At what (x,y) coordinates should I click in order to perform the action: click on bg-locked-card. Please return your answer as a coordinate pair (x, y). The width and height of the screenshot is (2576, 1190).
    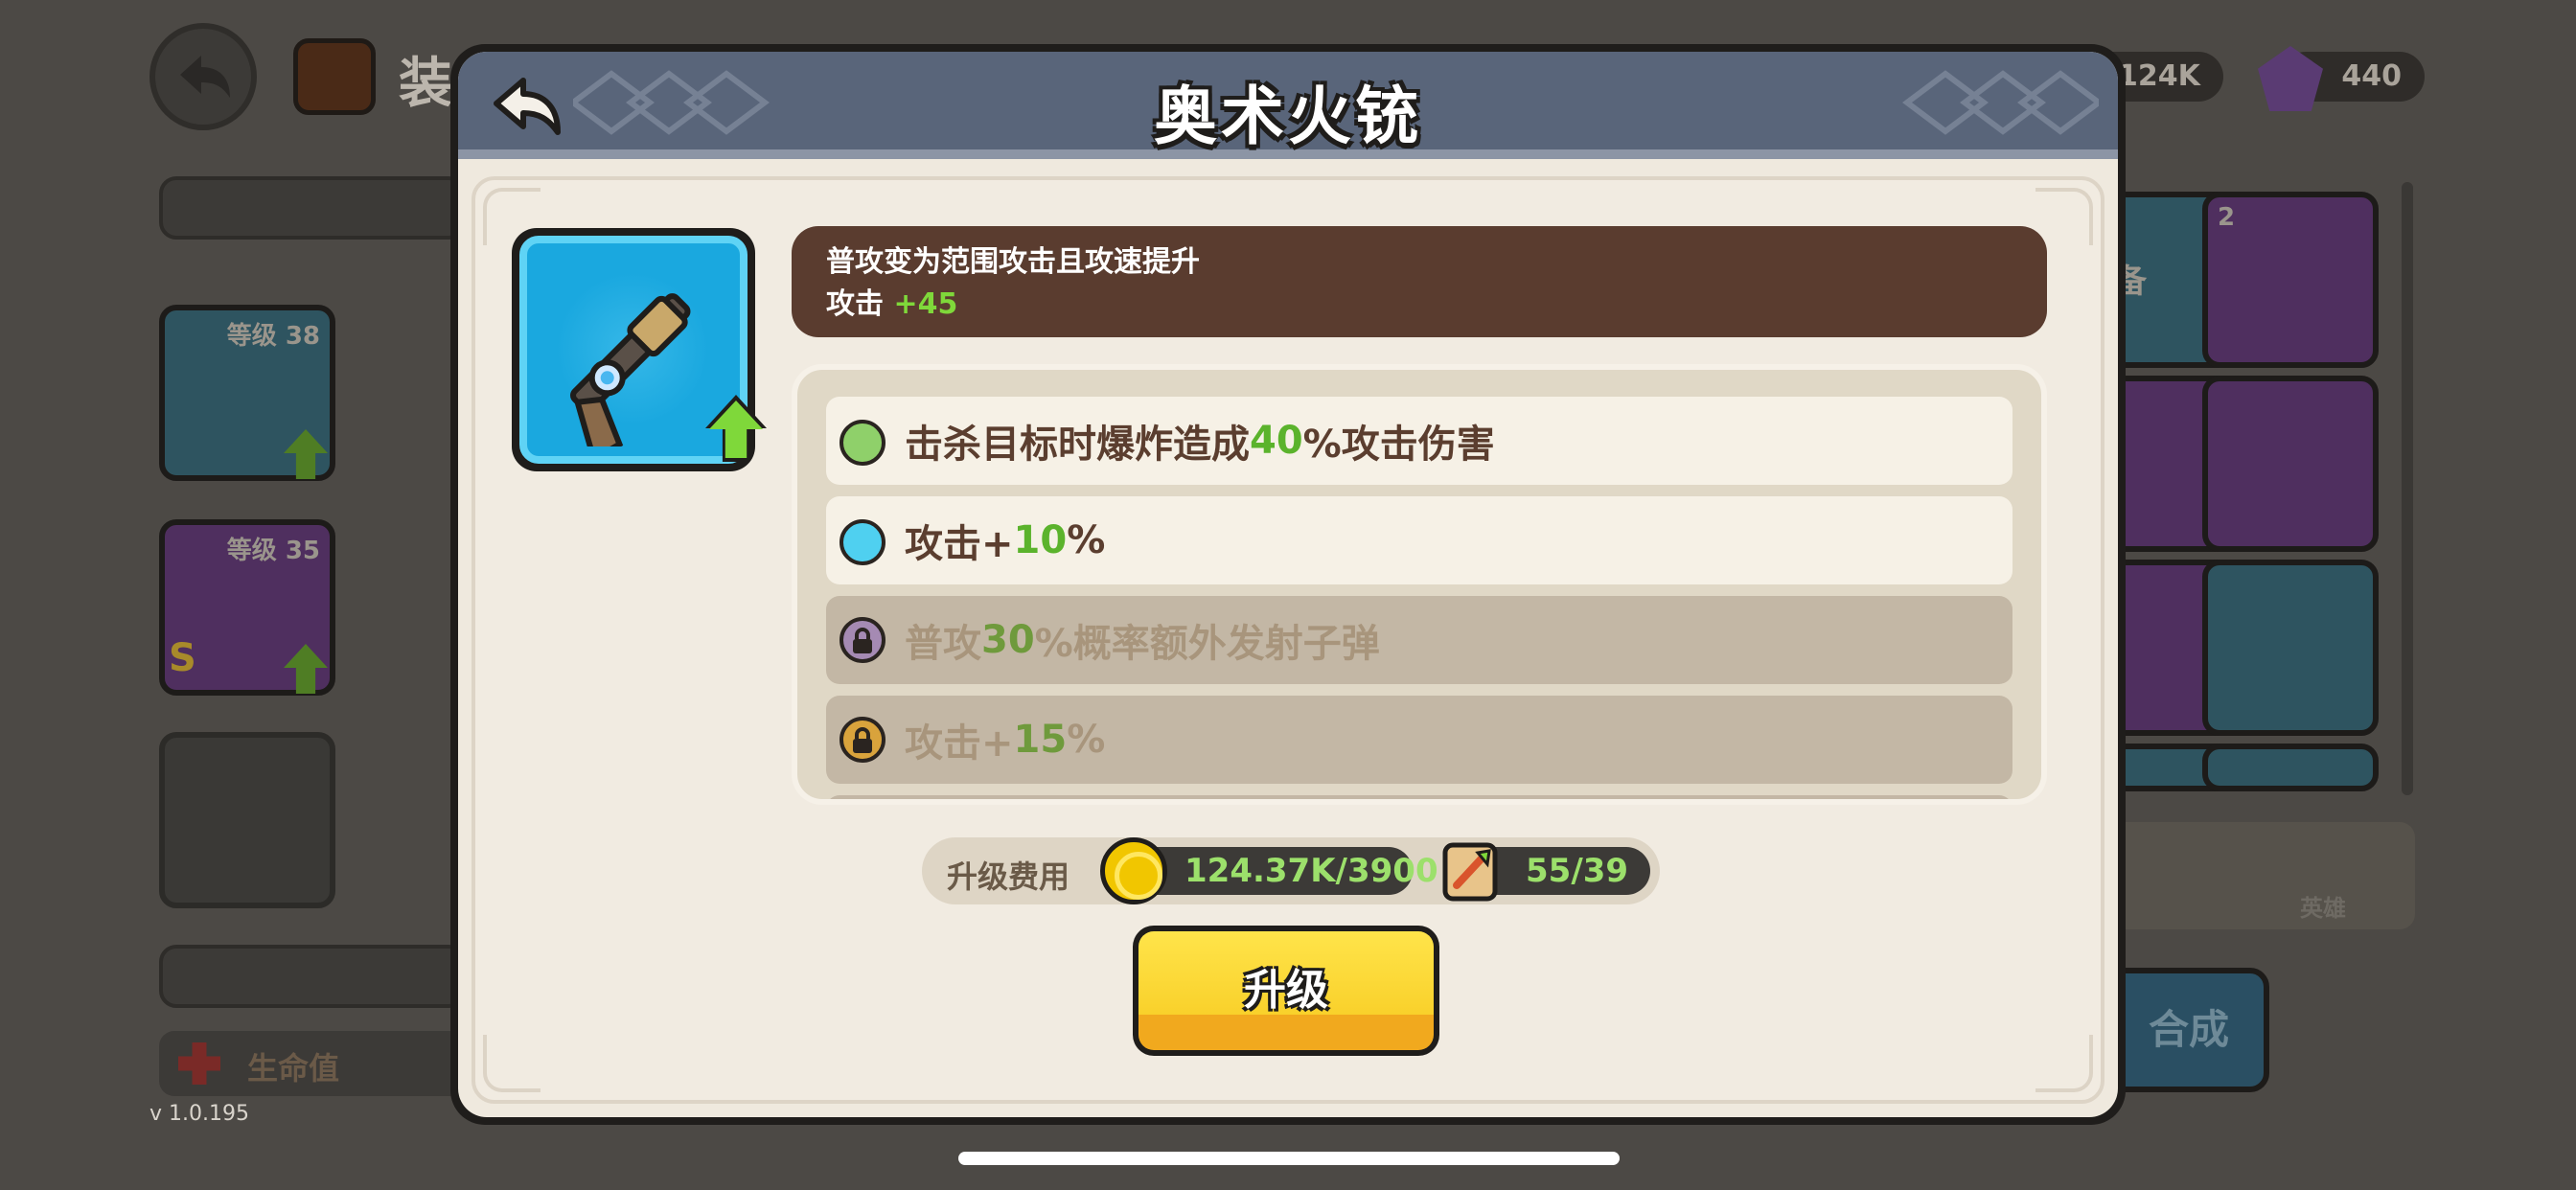
    Looking at the image, I should click on (247, 820).